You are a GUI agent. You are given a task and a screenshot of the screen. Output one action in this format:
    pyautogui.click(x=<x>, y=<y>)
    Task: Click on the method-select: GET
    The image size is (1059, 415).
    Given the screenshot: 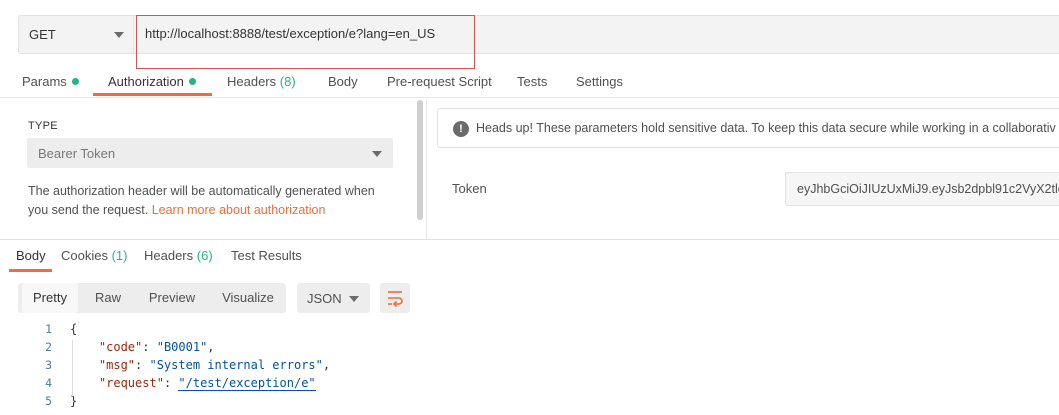 What is the action you would take?
    pyautogui.click(x=76, y=34)
    